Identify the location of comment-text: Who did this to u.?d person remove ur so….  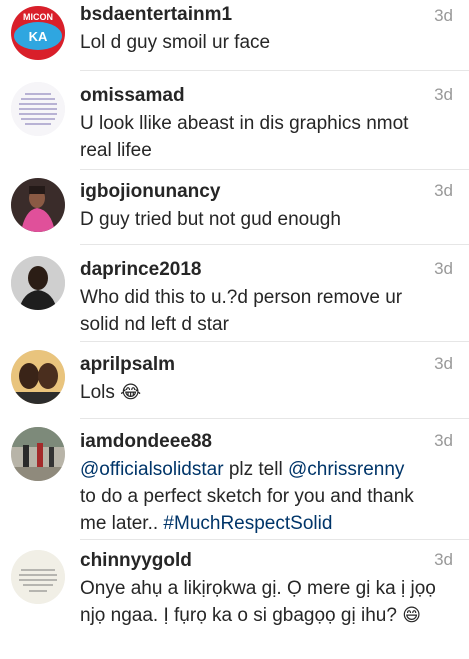
(241, 311).